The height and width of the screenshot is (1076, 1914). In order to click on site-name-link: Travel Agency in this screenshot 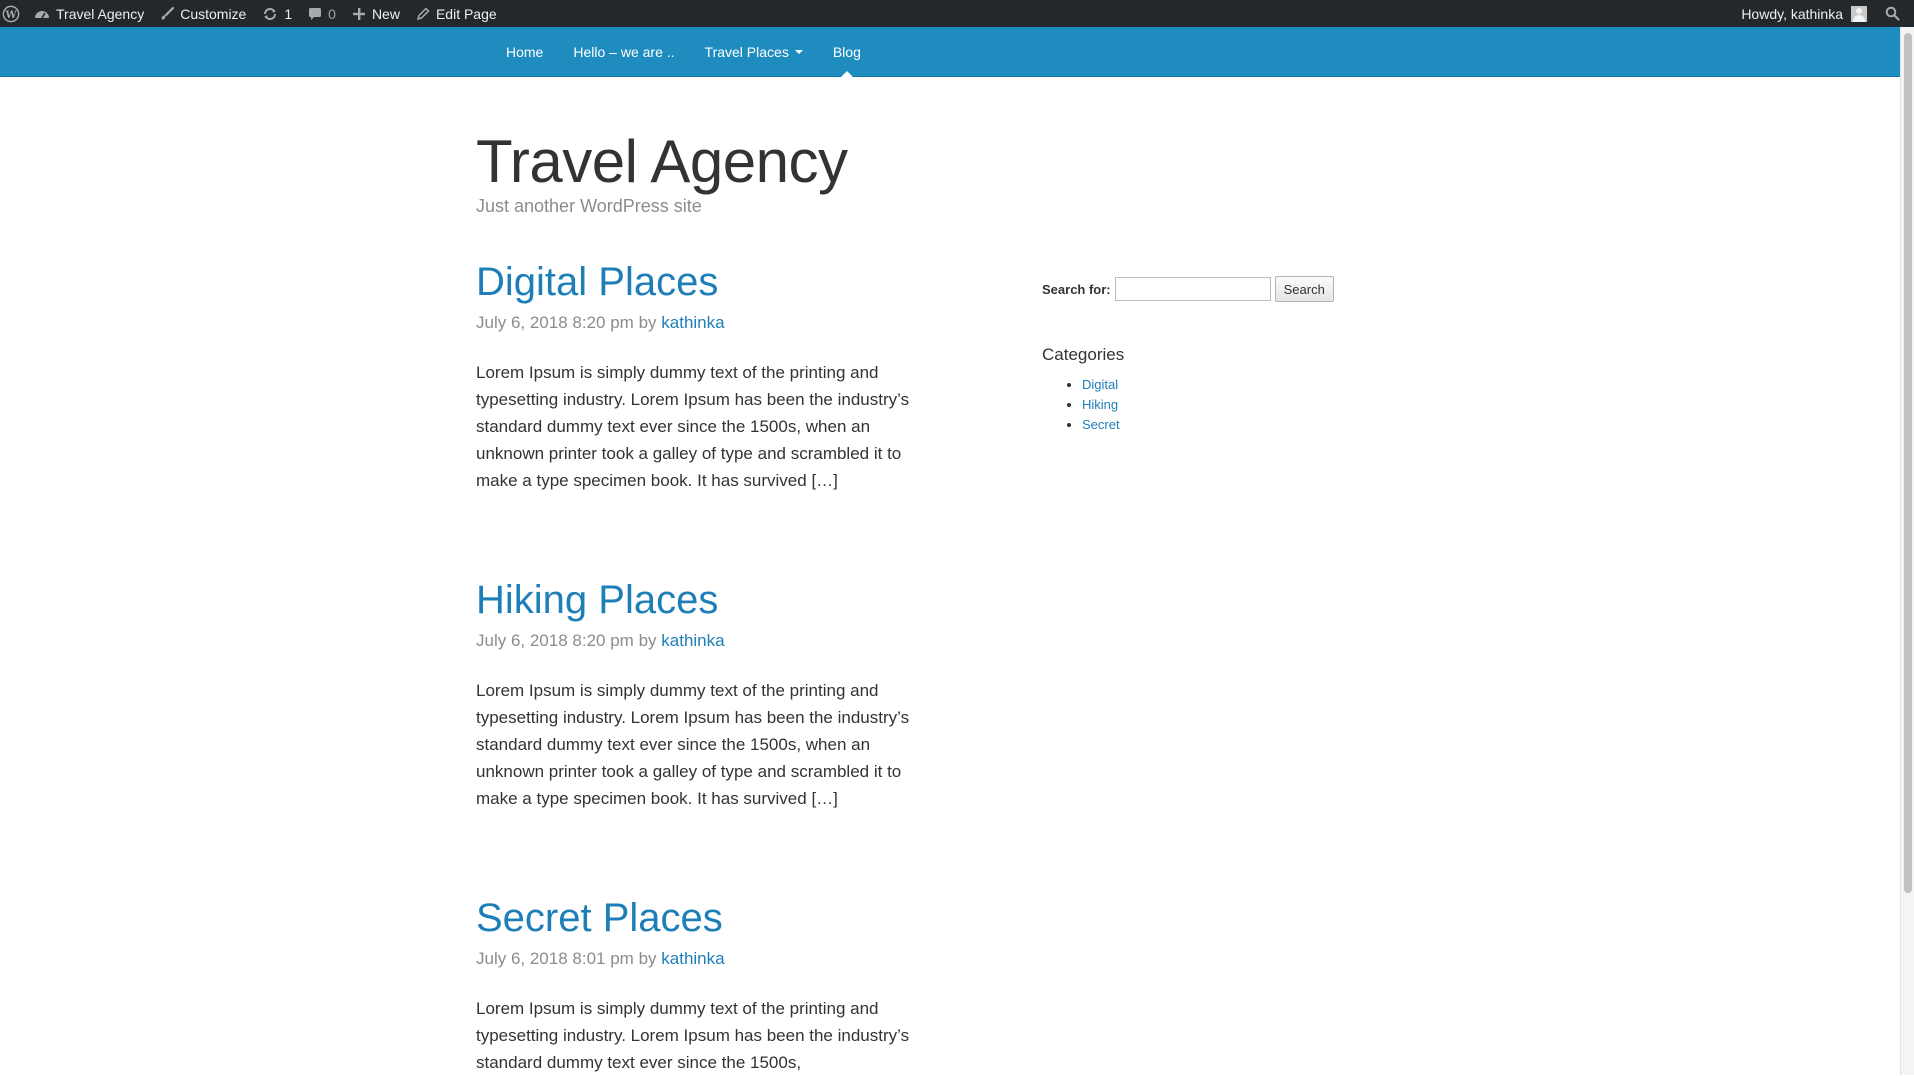, I will do `click(89, 13)`.